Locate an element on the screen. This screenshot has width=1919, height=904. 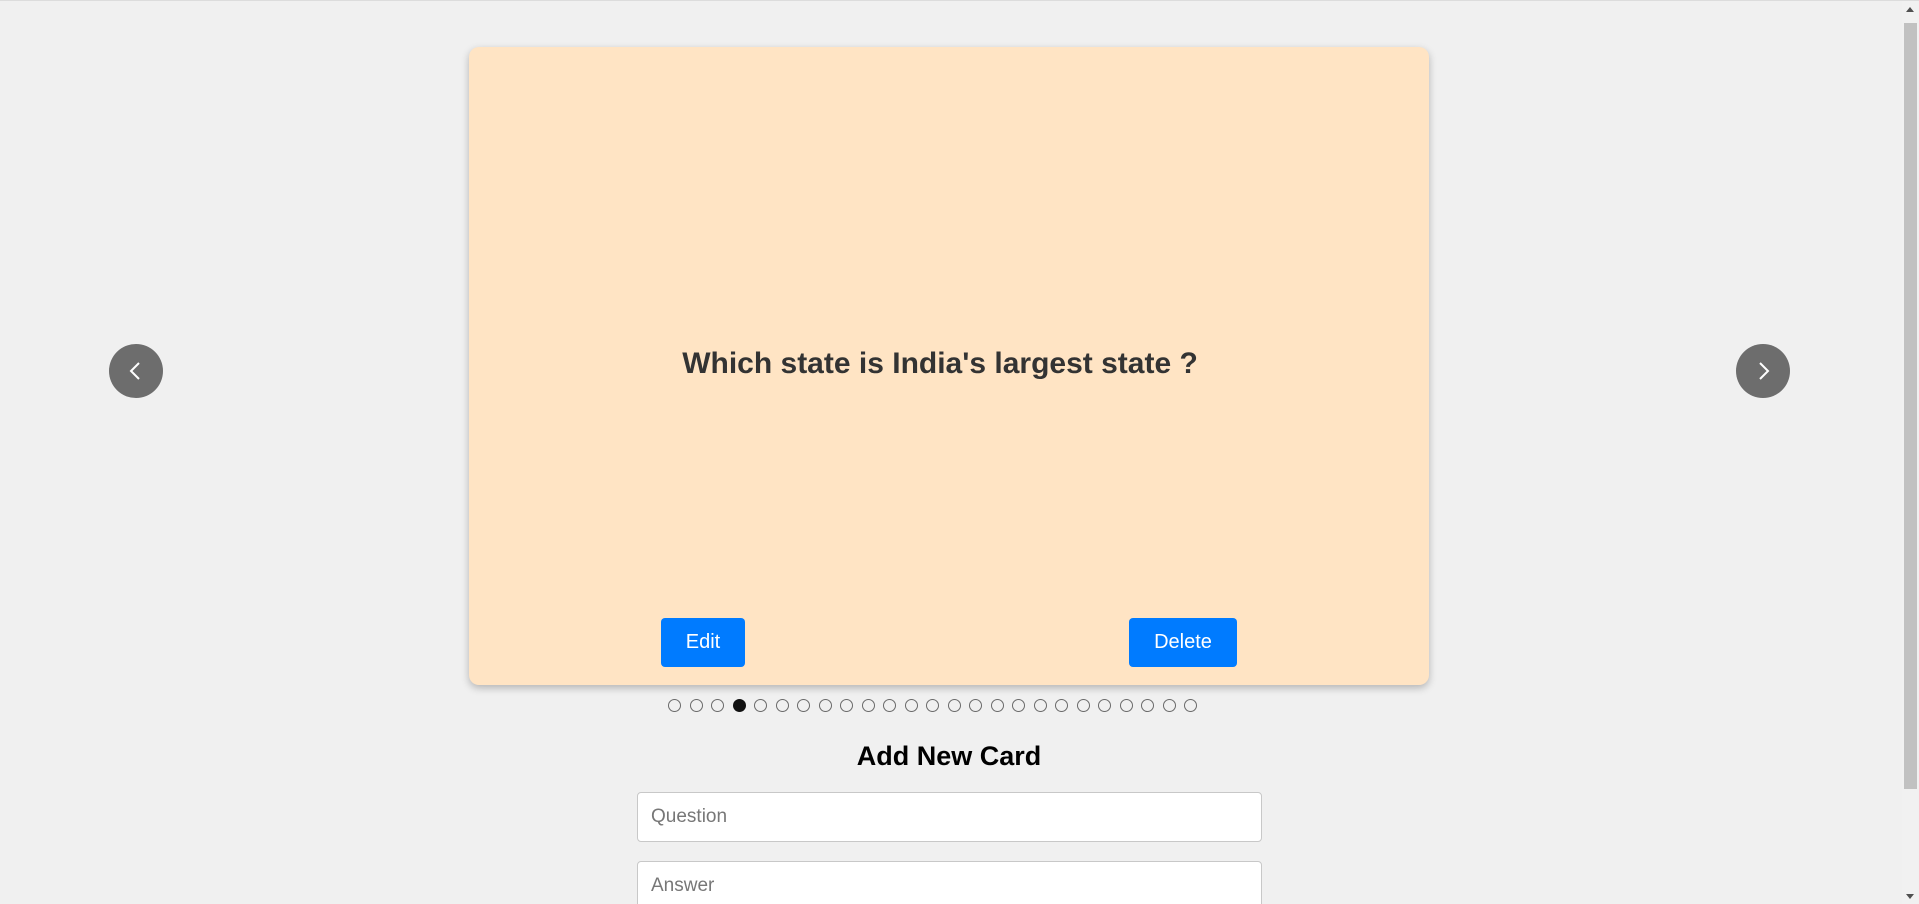
pagination-dot-active is located at coordinates (739, 705).